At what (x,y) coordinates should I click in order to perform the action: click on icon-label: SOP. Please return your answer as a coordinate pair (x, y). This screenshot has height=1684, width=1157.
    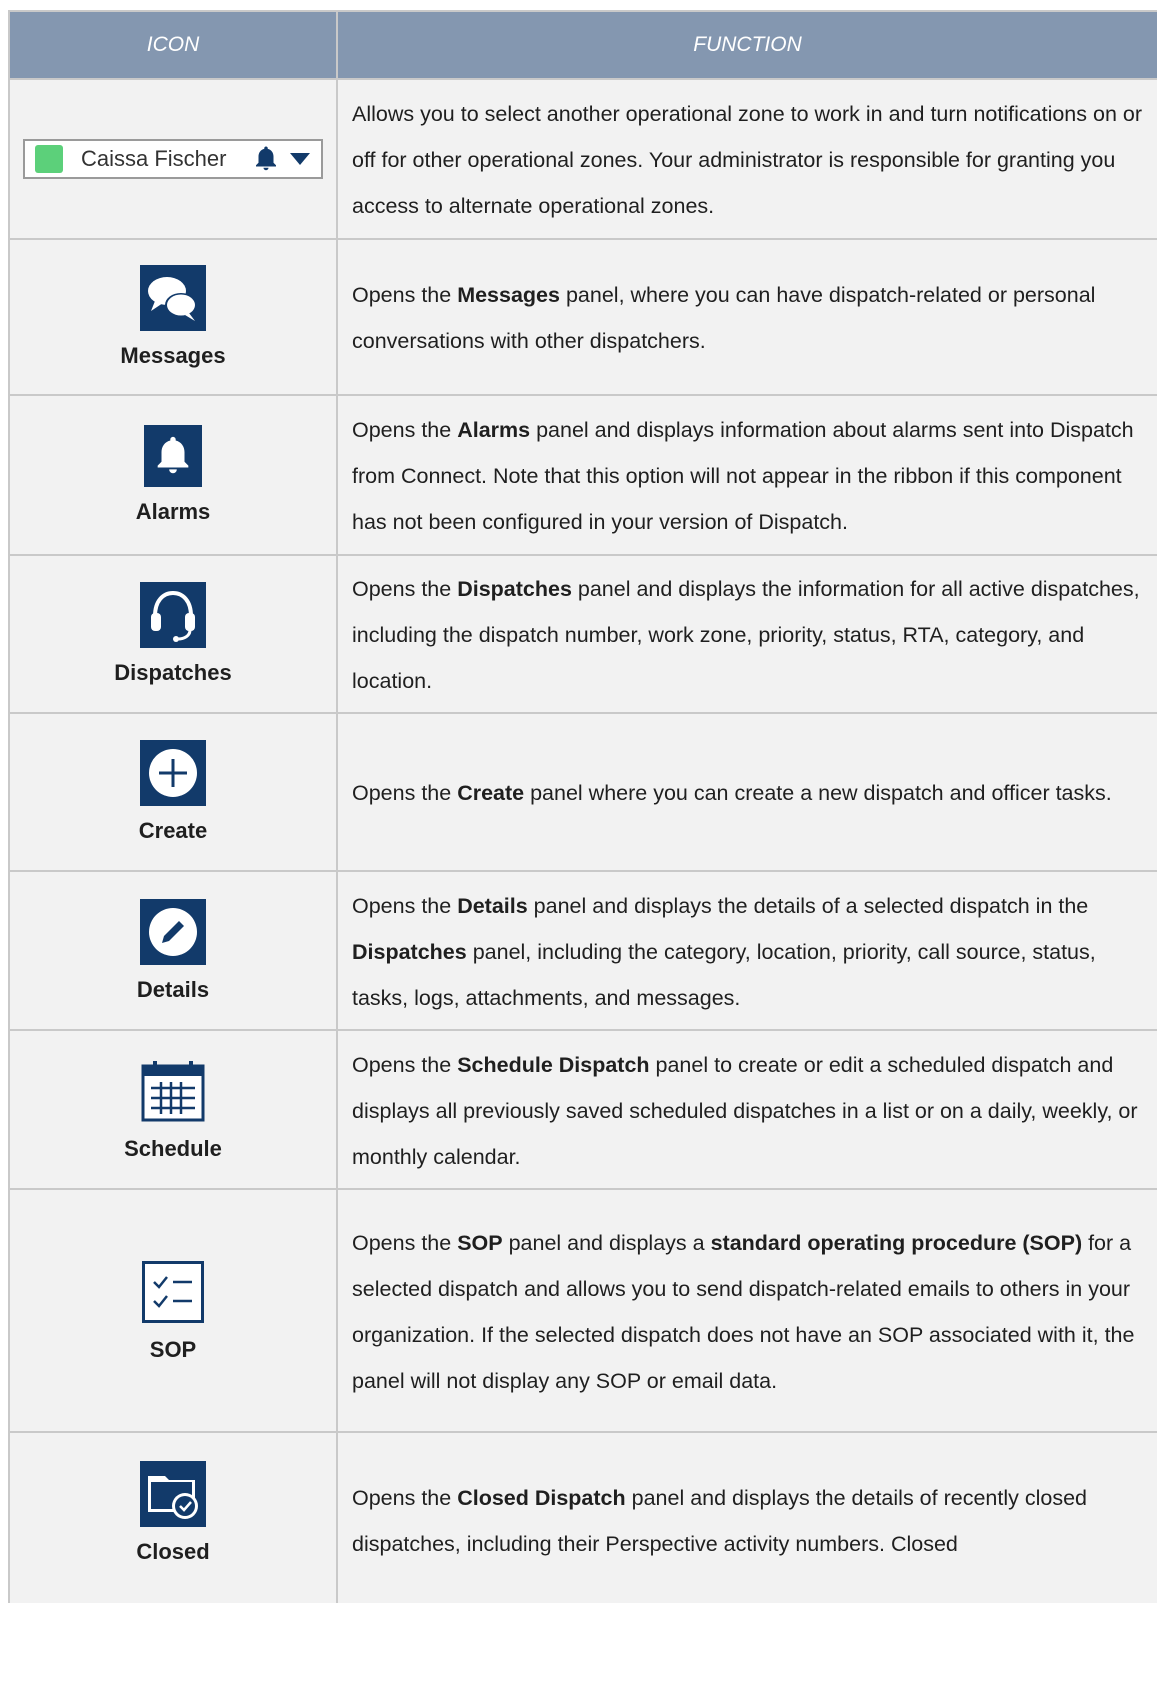
    Looking at the image, I should click on (173, 1349).